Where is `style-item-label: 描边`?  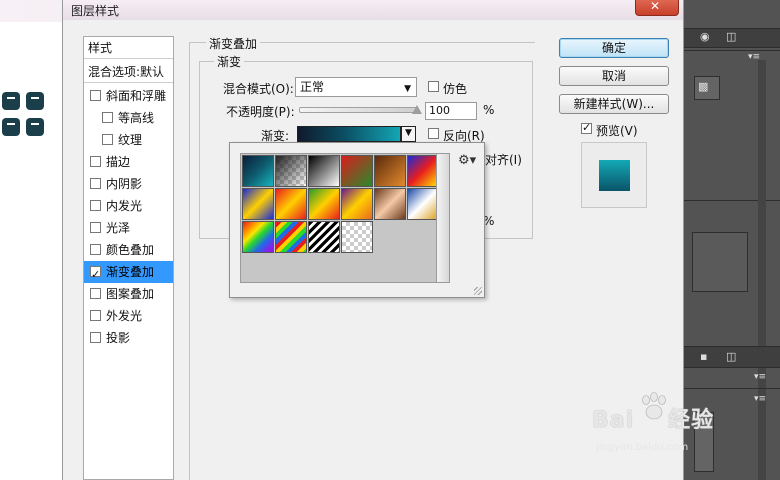 style-item-label: 描边 is located at coordinates (118, 162).